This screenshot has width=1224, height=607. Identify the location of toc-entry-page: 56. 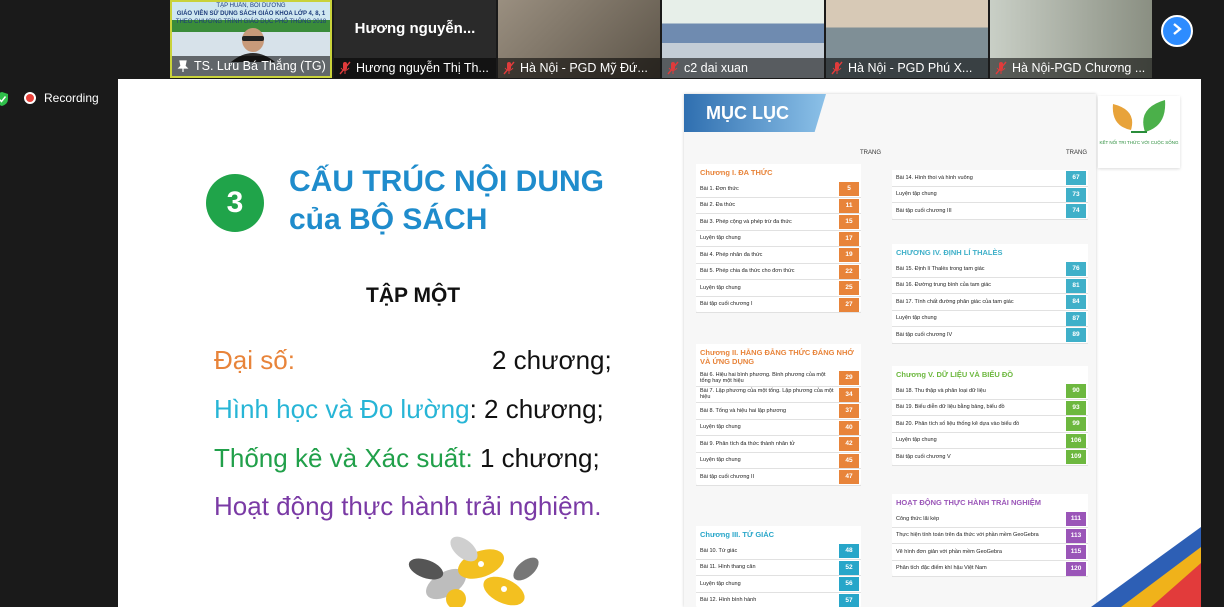
(849, 584).